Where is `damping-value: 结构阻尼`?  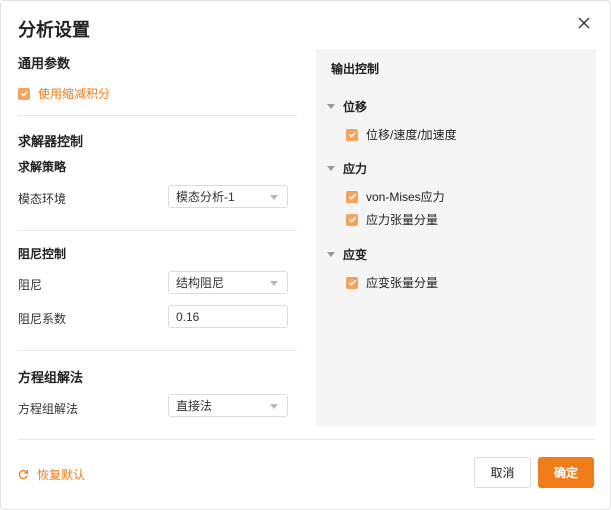
damping-value: 结构阻尼 is located at coordinates (200, 283).